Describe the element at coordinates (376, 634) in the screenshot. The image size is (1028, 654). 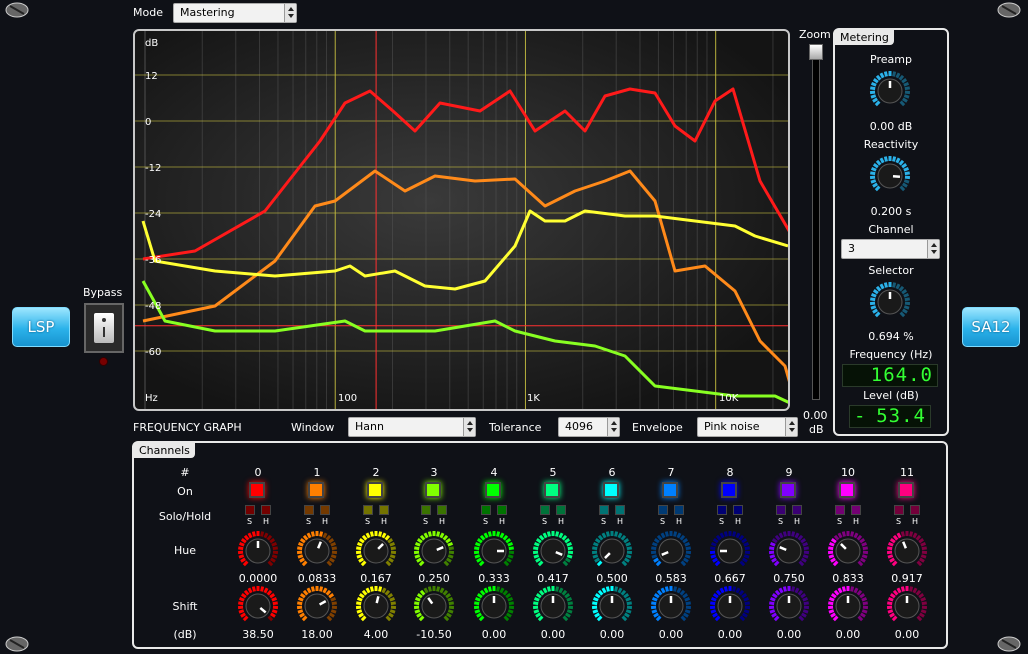
I see `channel-shift-value: 4.00` at that location.